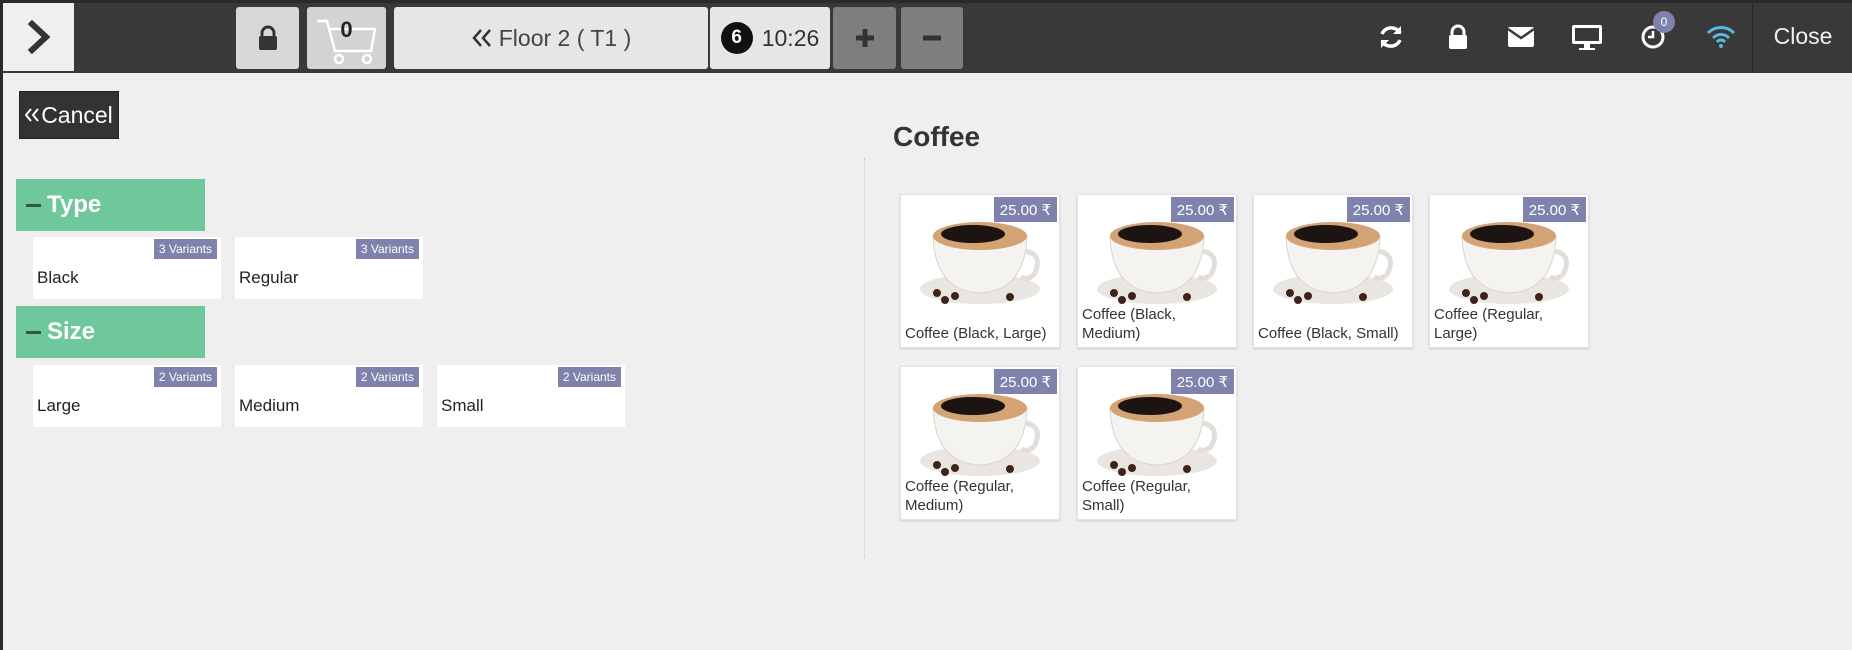 The image size is (1852, 650). What do you see at coordinates (269, 405) in the screenshot?
I see `attribute-value-label: Medium` at bounding box center [269, 405].